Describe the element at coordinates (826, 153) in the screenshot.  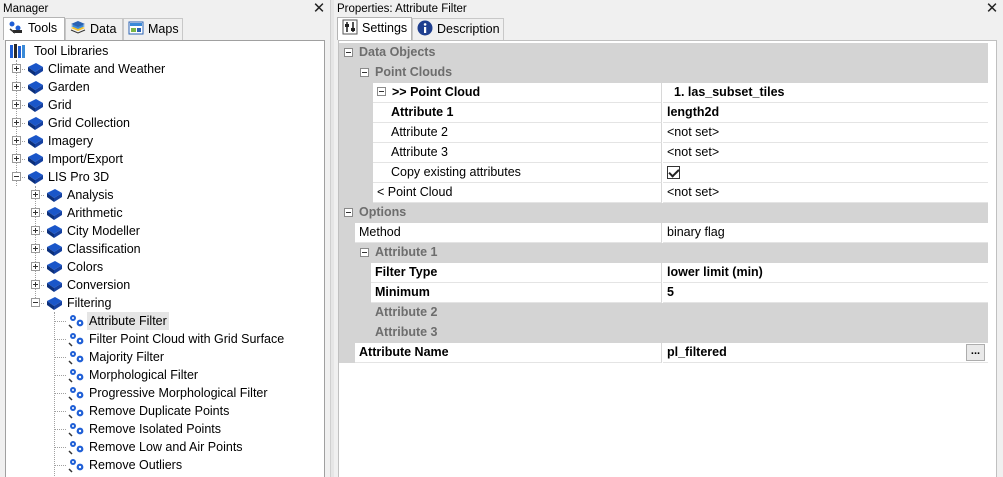
I see `attribute-3-value: <not set>` at that location.